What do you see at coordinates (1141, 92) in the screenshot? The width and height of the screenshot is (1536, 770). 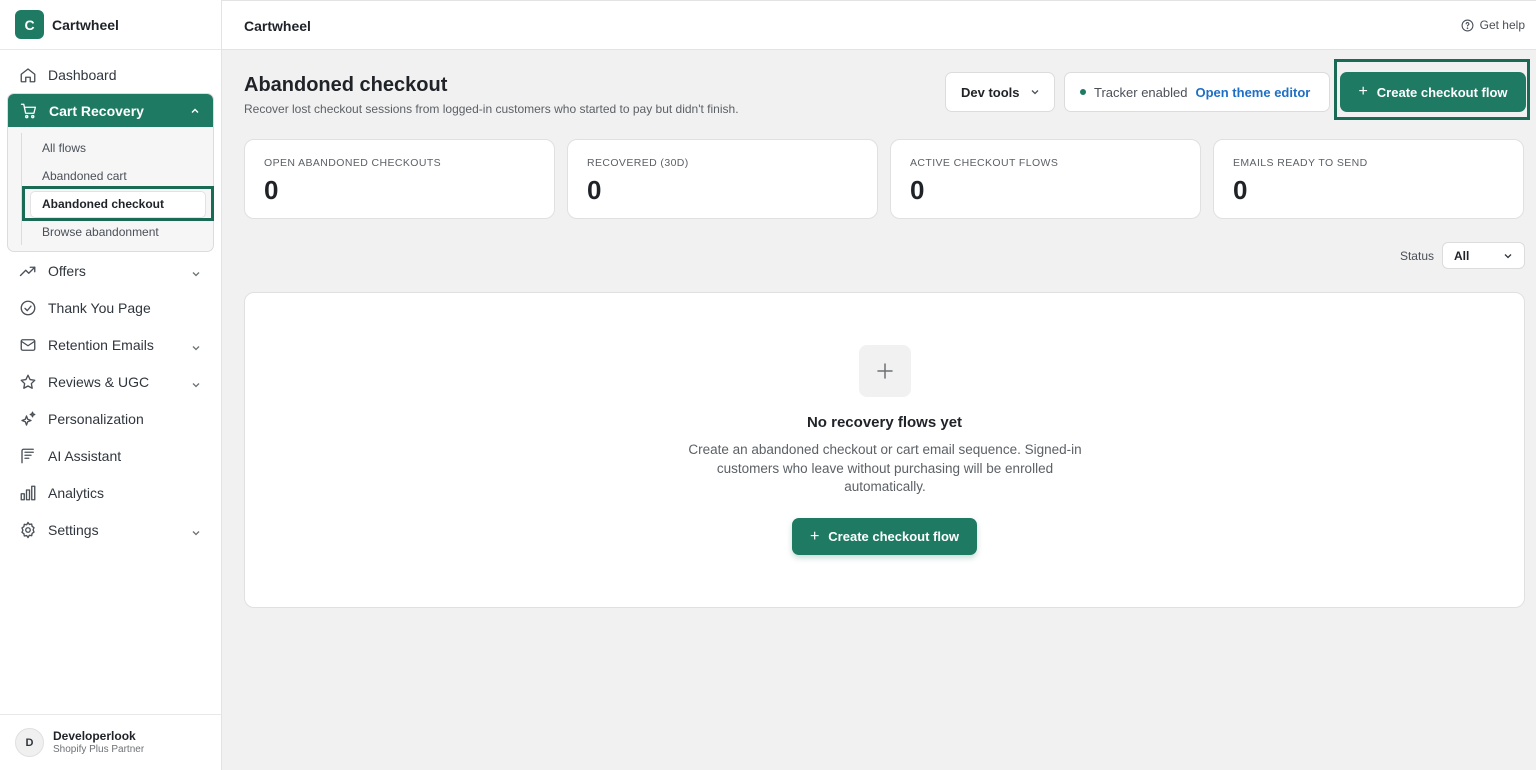 I see `tracker-status-label: Tracker enabled` at bounding box center [1141, 92].